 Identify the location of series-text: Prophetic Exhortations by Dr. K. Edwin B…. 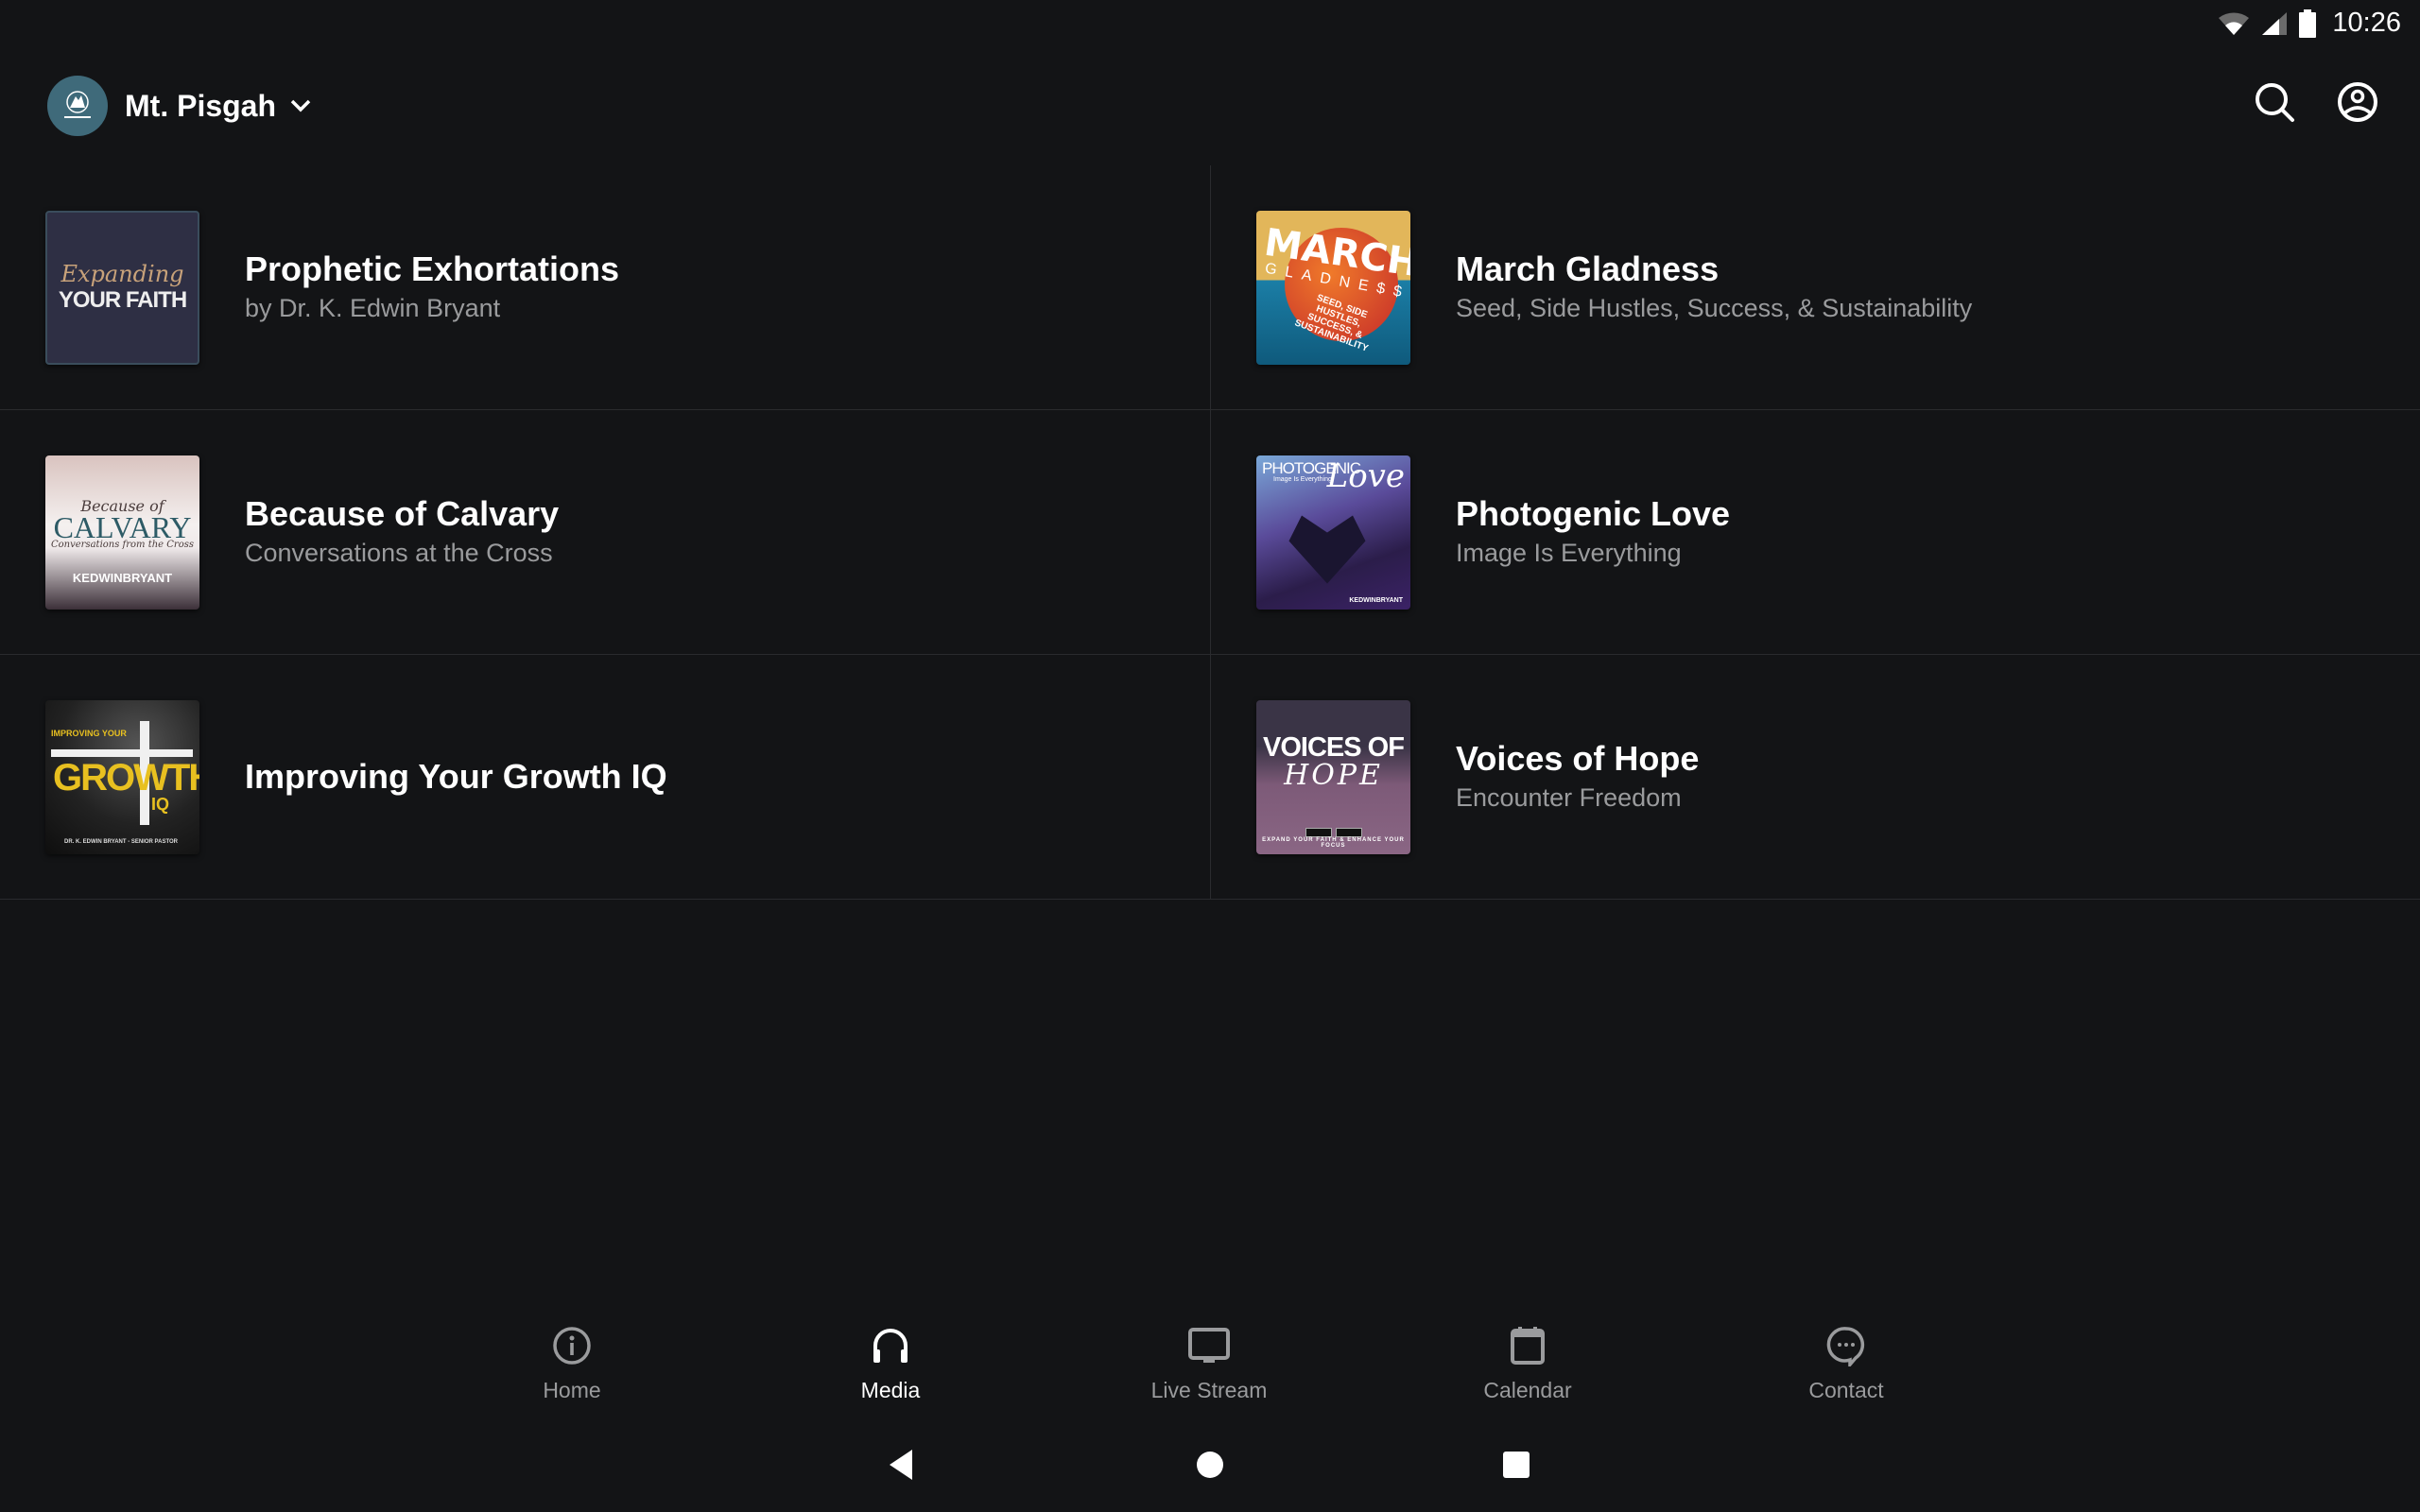
(432, 287).